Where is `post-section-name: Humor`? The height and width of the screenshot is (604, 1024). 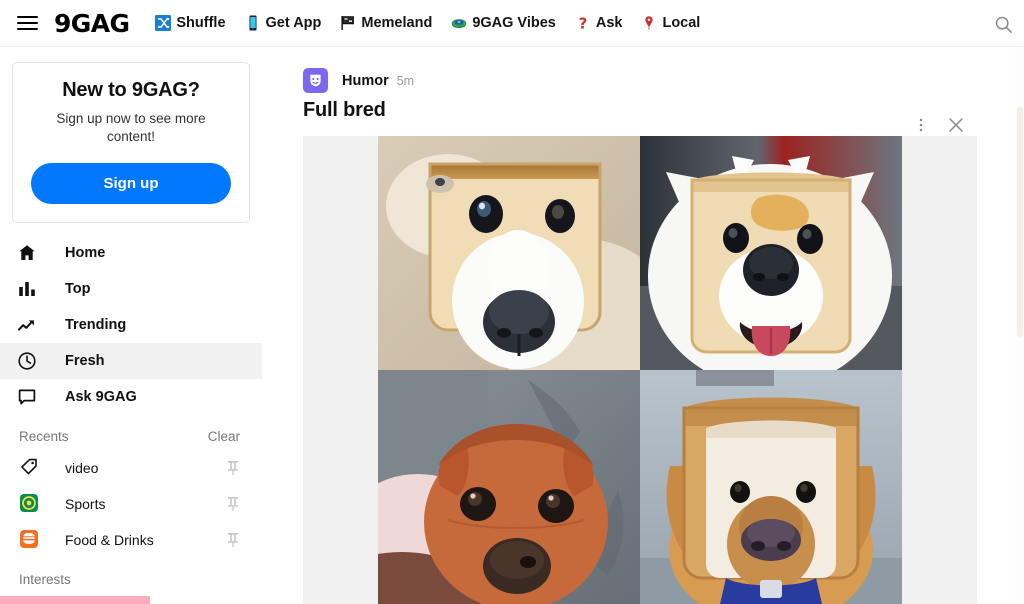
post-section-name: Humor is located at coordinates (365, 81).